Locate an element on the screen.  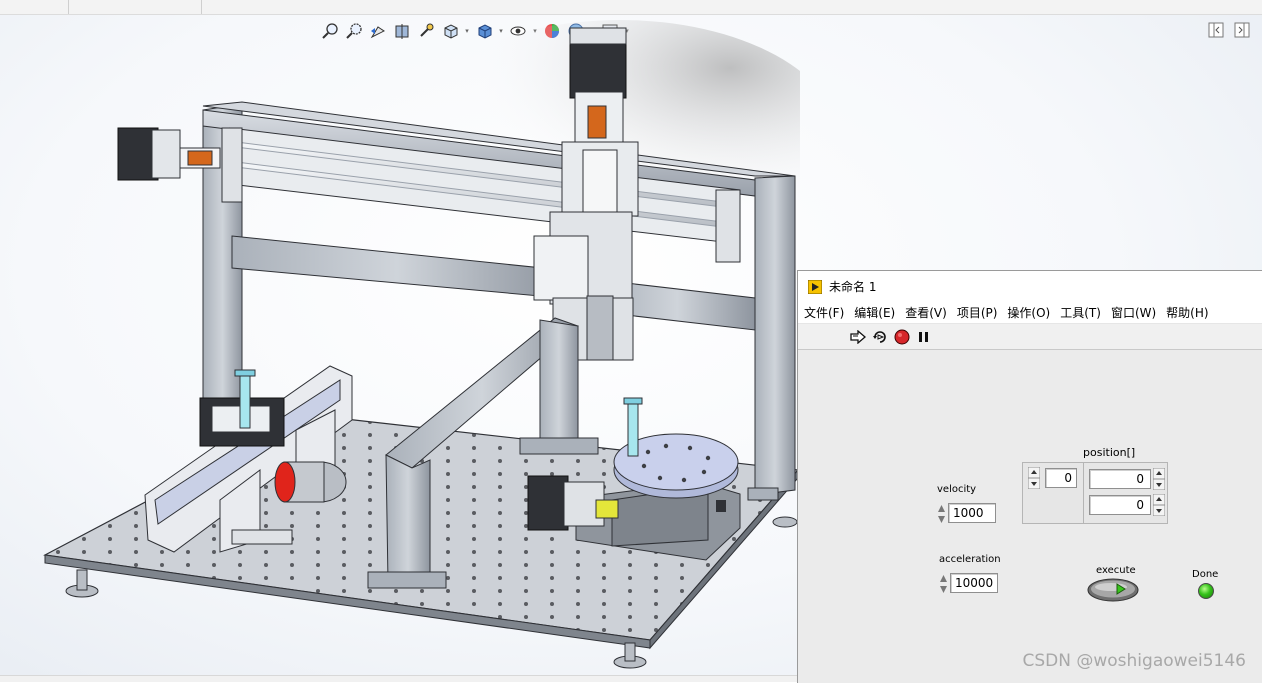
execute-label: execute is located at coordinates (1116, 570).